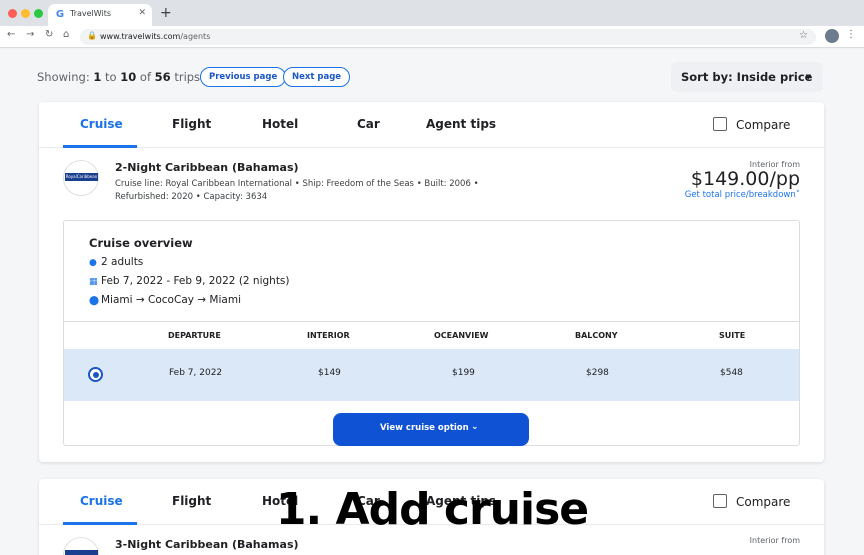 Image resolution: width=864 pixels, height=555 pixels. What do you see at coordinates (196, 373) in the screenshot?
I see `departure-cell: Feb 7, 2022` at bounding box center [196, 373].